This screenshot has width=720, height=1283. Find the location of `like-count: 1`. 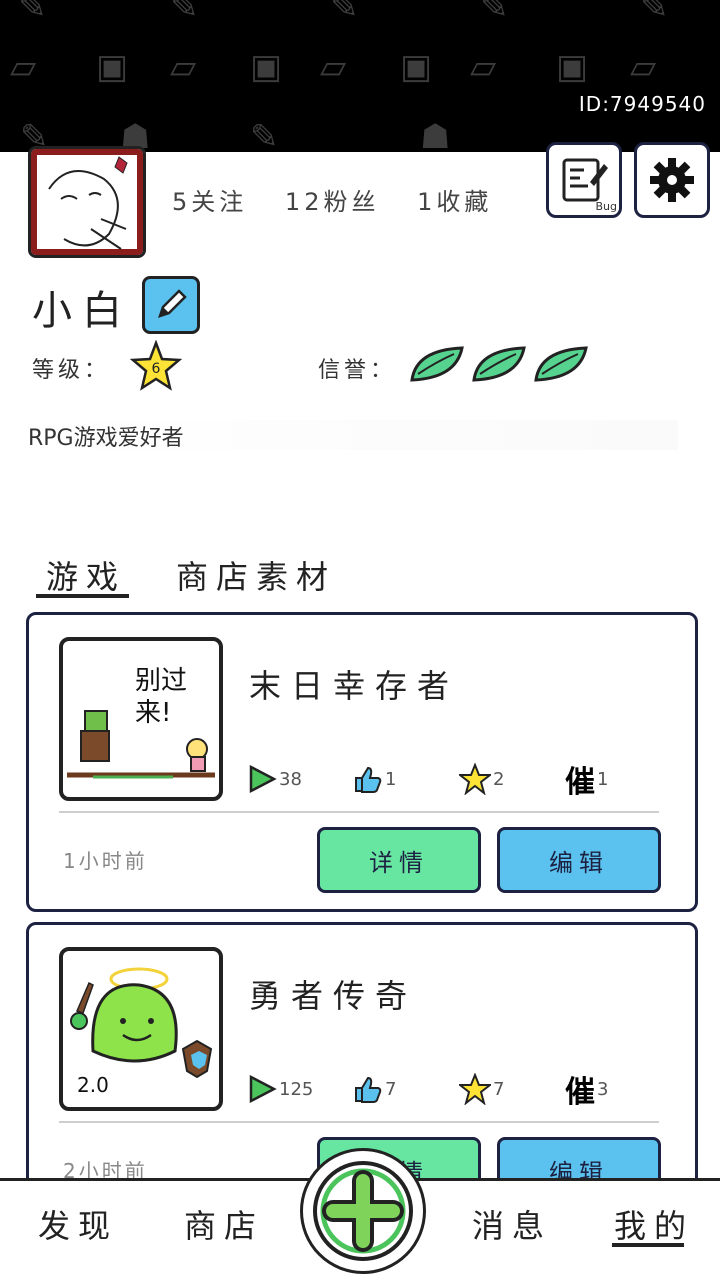

like-count: 1 is located at coordinates (391, 779).